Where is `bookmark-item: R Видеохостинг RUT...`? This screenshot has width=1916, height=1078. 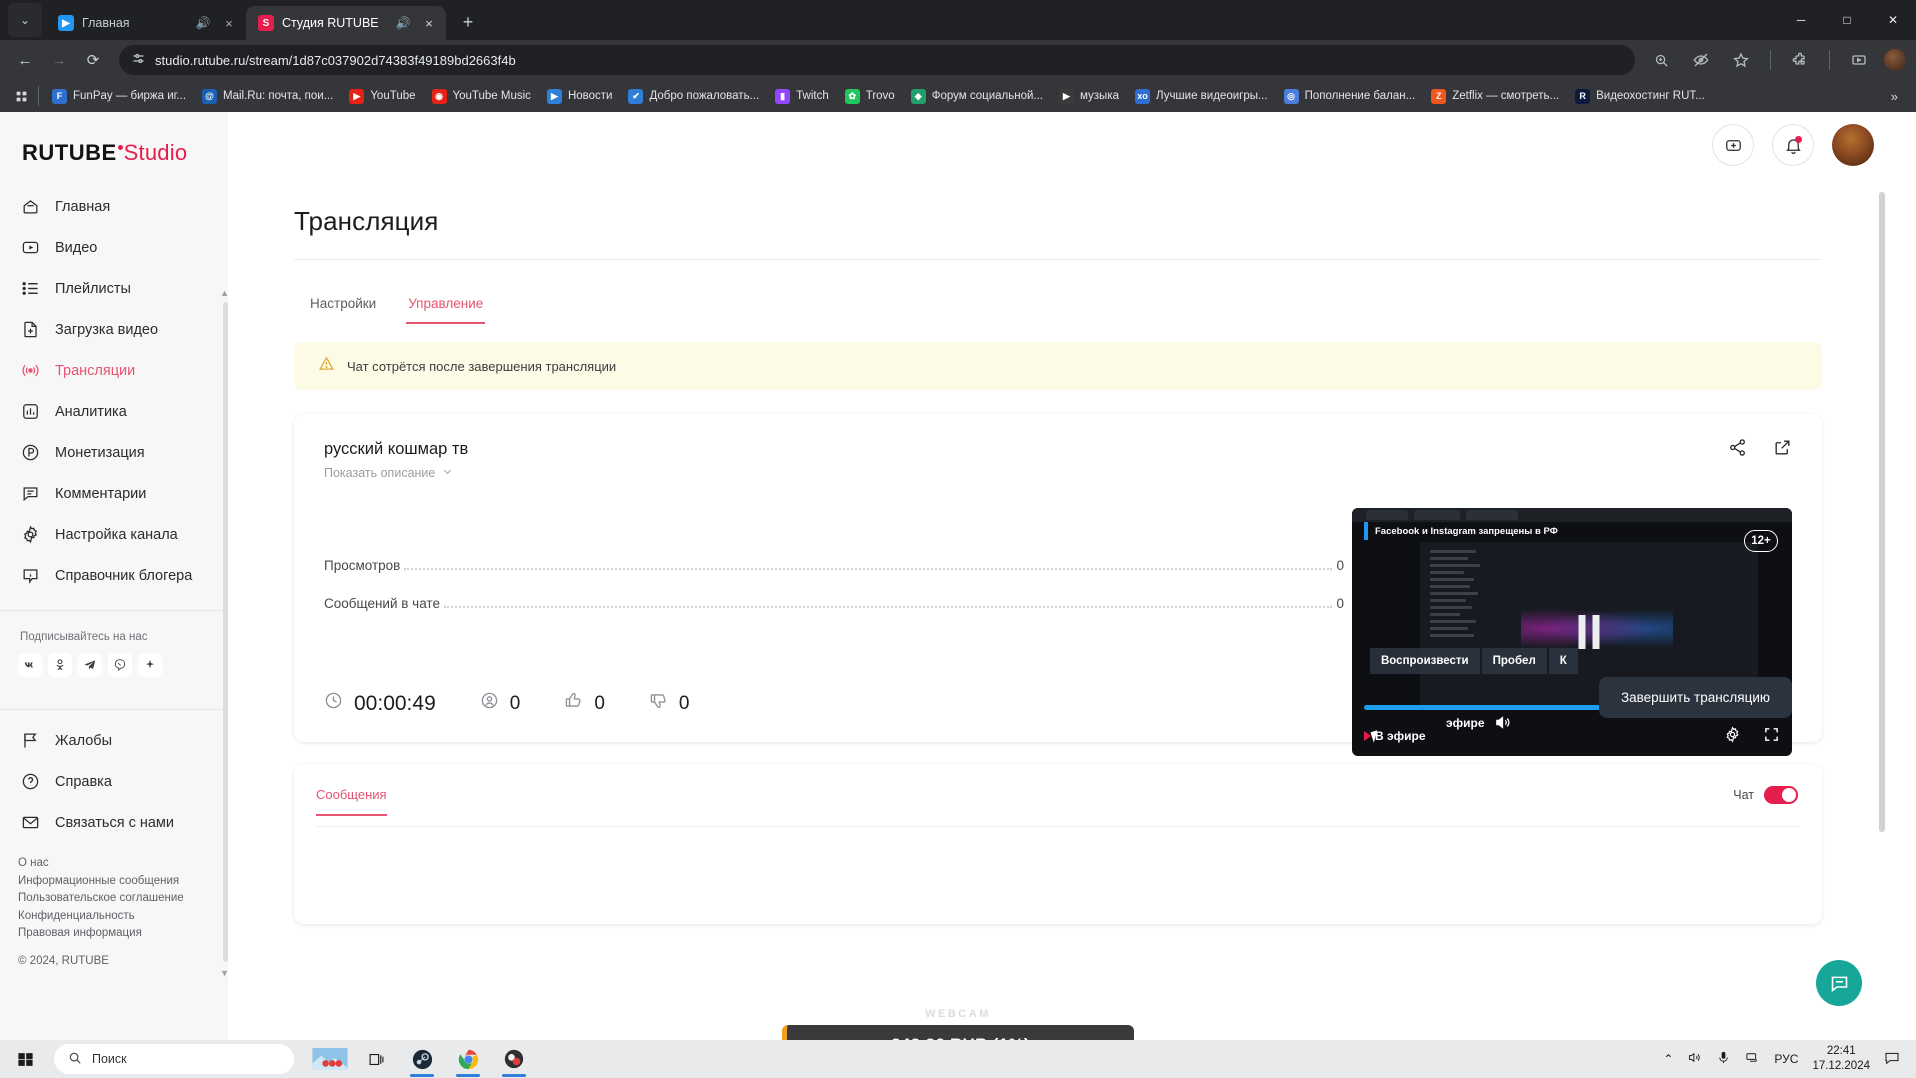
bookmark-item: R Видеохостинг RUT... is located at coordinates (1640, 96).